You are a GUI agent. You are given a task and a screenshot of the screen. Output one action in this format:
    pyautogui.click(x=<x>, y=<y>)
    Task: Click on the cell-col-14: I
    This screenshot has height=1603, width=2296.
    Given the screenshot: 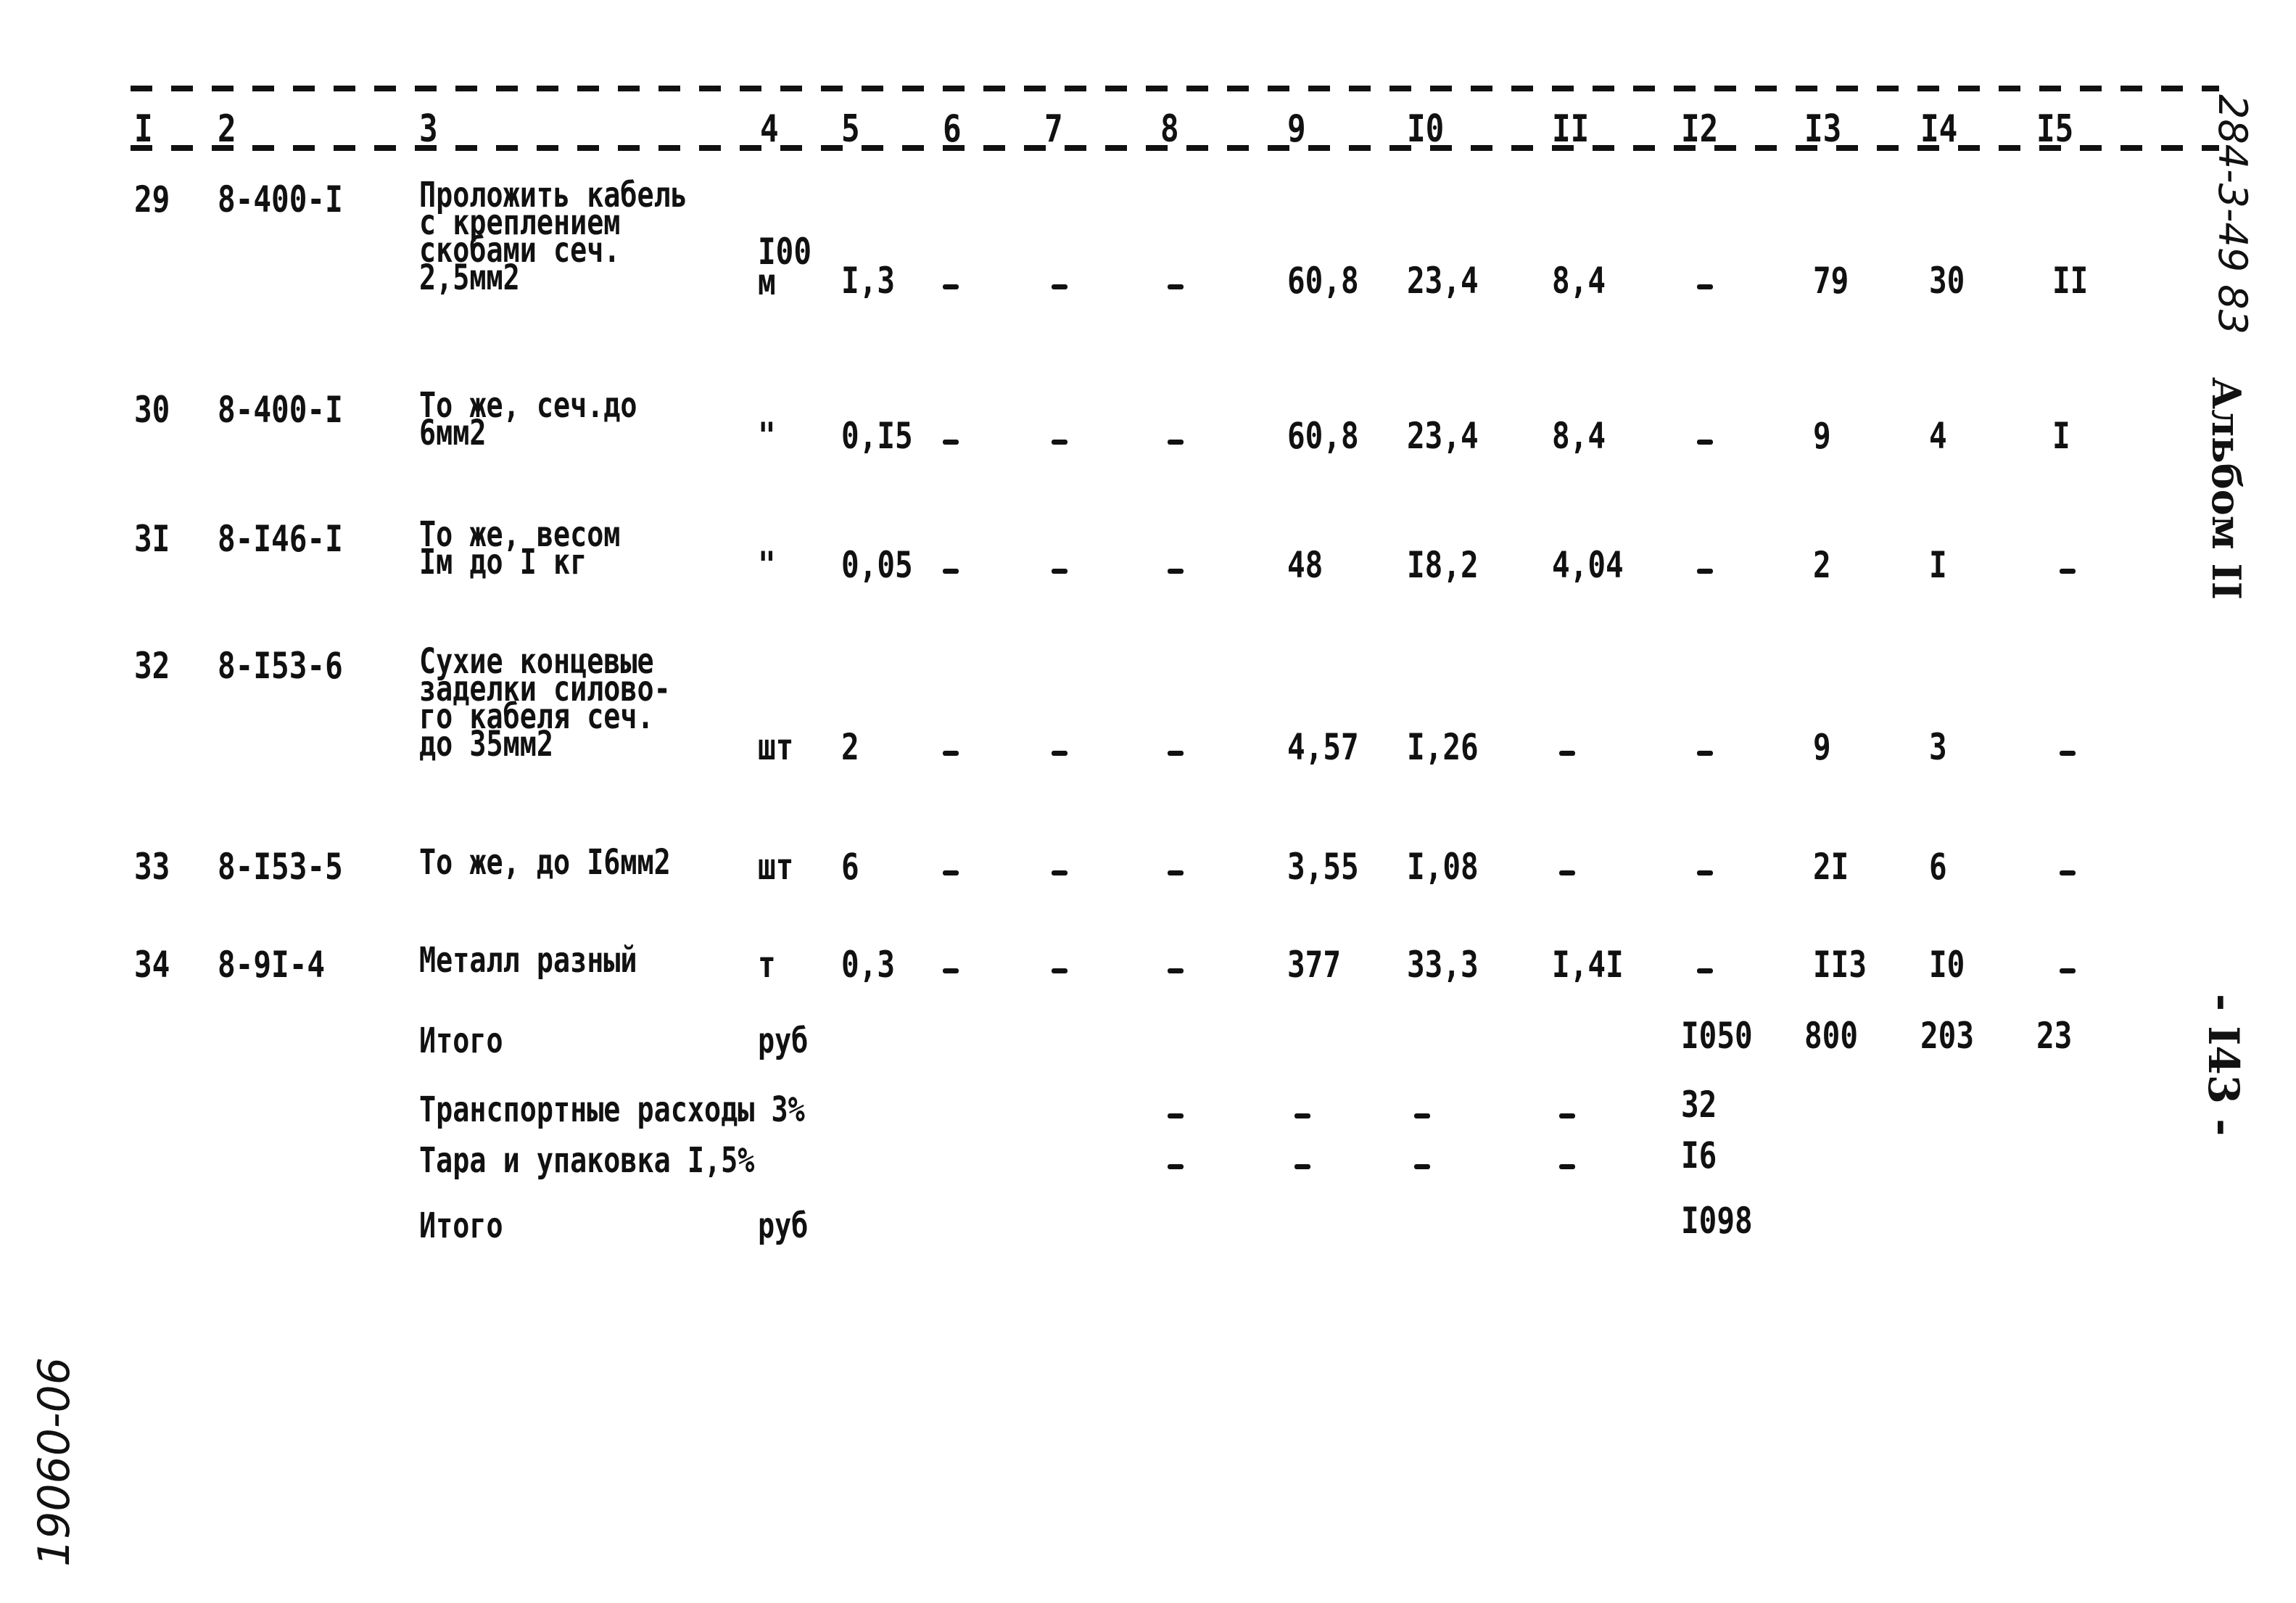 What is the action you would take?
    pyautogui.click(x=1938, y=565)
    